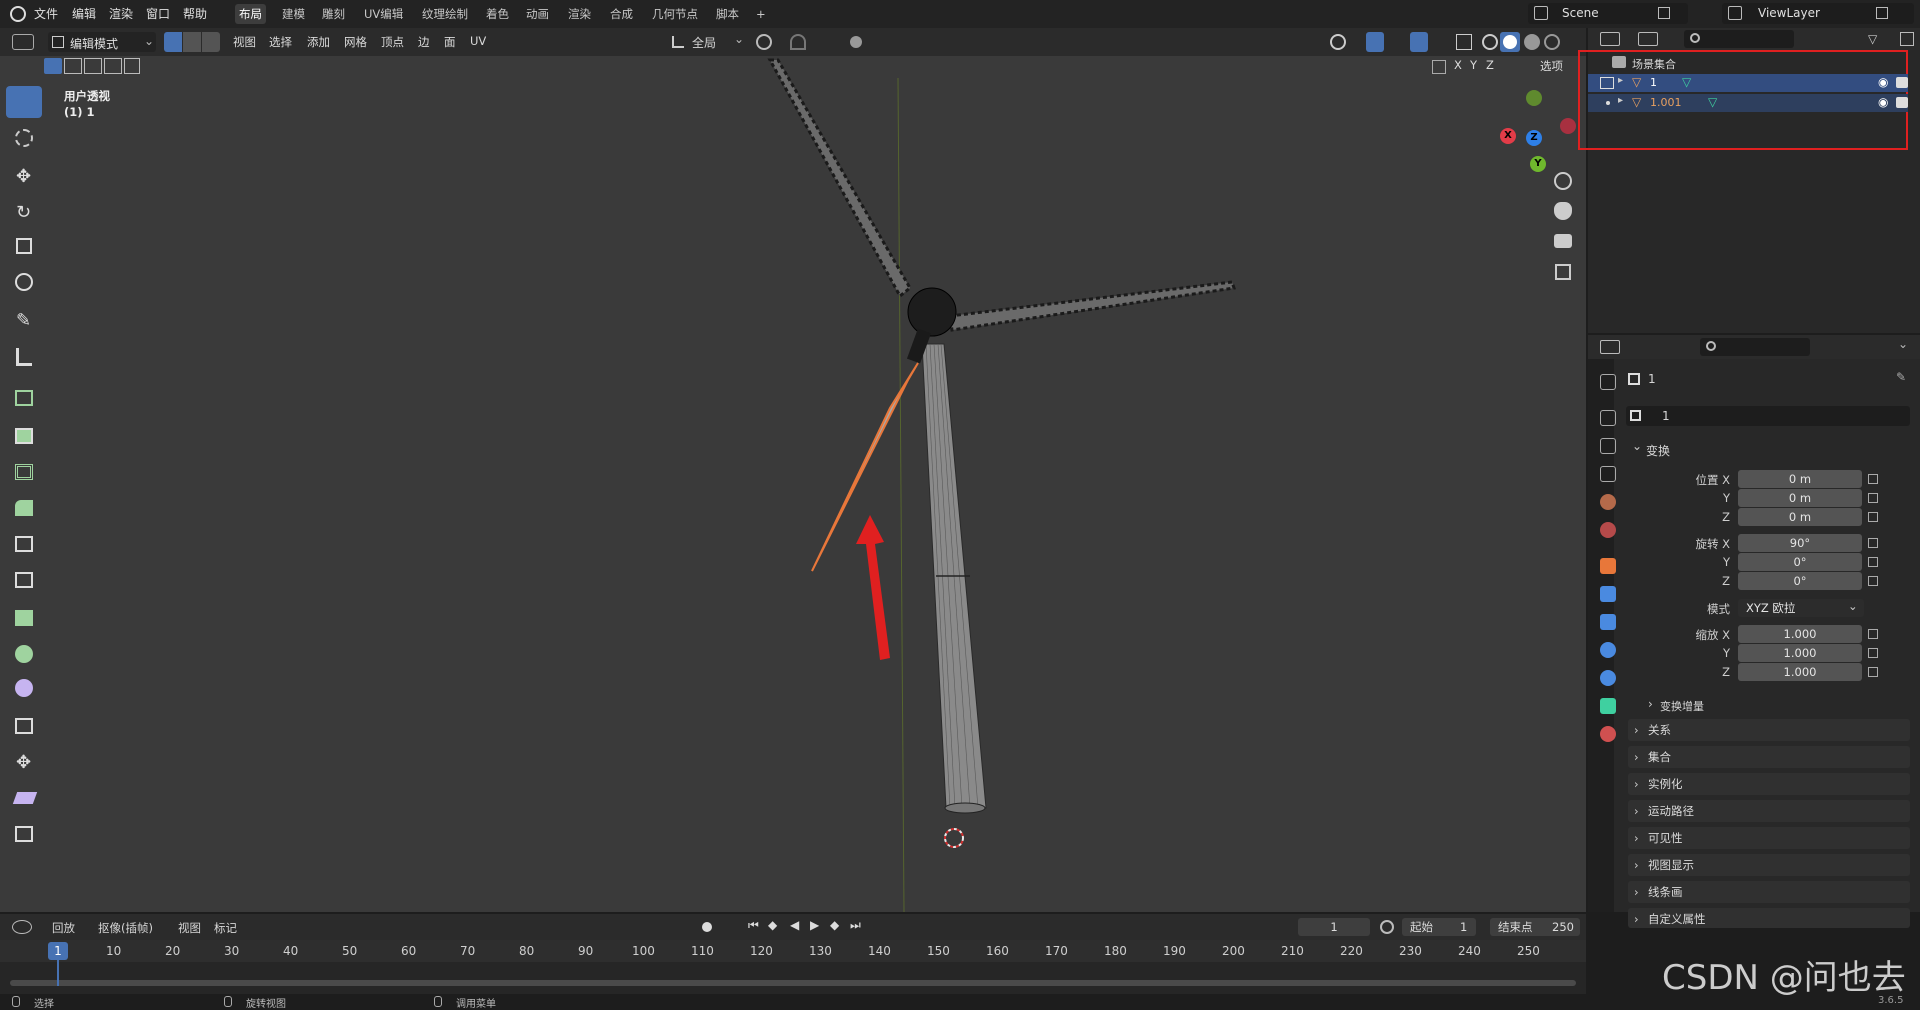  I want to click on solid-shading-button, so click(1510, 42).